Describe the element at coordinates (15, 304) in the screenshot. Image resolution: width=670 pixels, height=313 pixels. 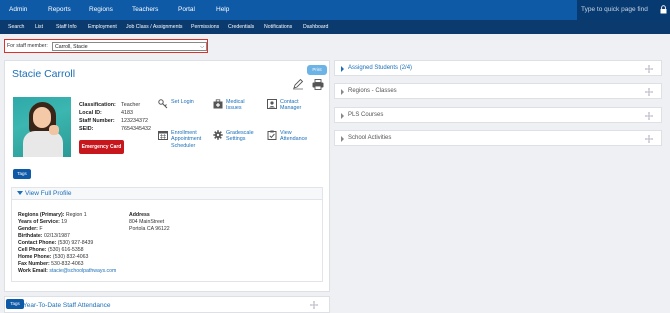
I see `tags-floating-button: Tags` at that location.